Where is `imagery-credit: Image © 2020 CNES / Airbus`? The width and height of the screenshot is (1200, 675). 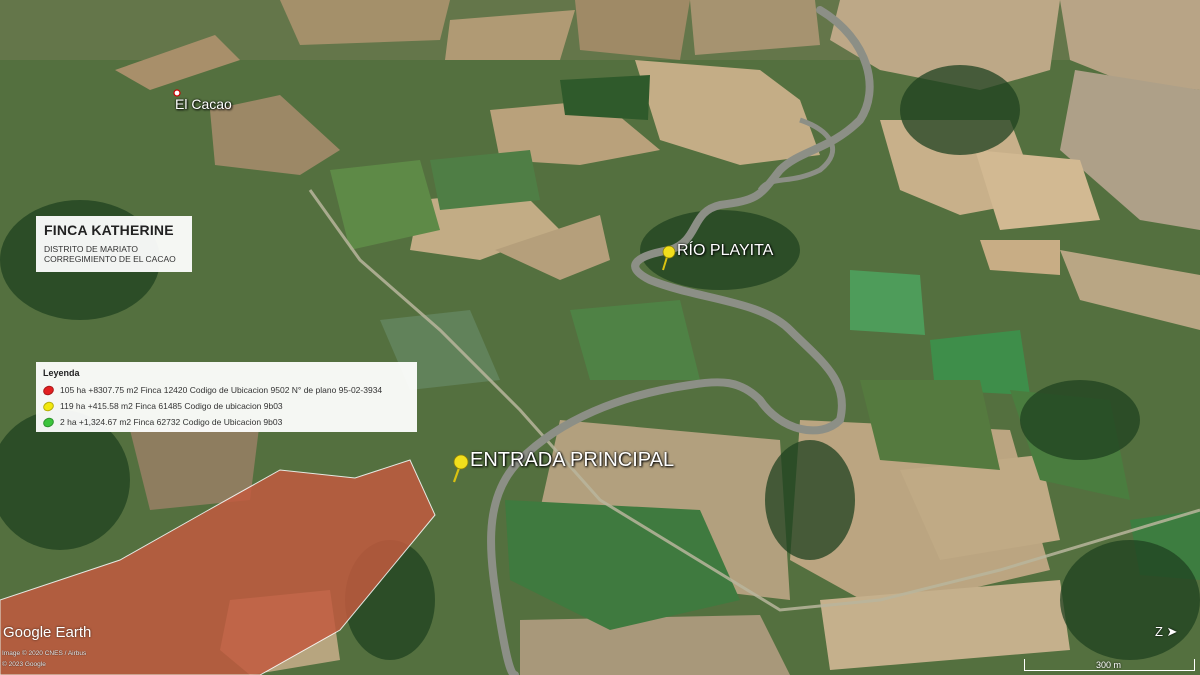 imagery-credit: Image © 2020 CNES / Airbus is located at coordinates (44, 653).